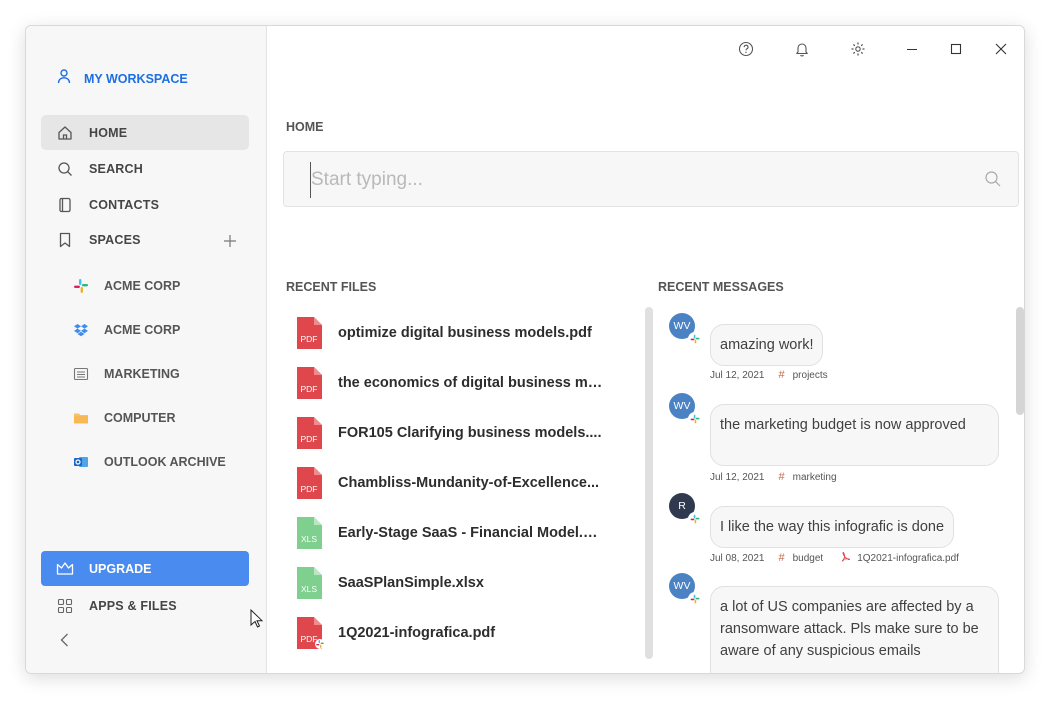 This screenshot has height=723, width=1045. Describe the element at coordinates (1020, 361) in the screenshot. I see `messages-scrollbar` at that location.